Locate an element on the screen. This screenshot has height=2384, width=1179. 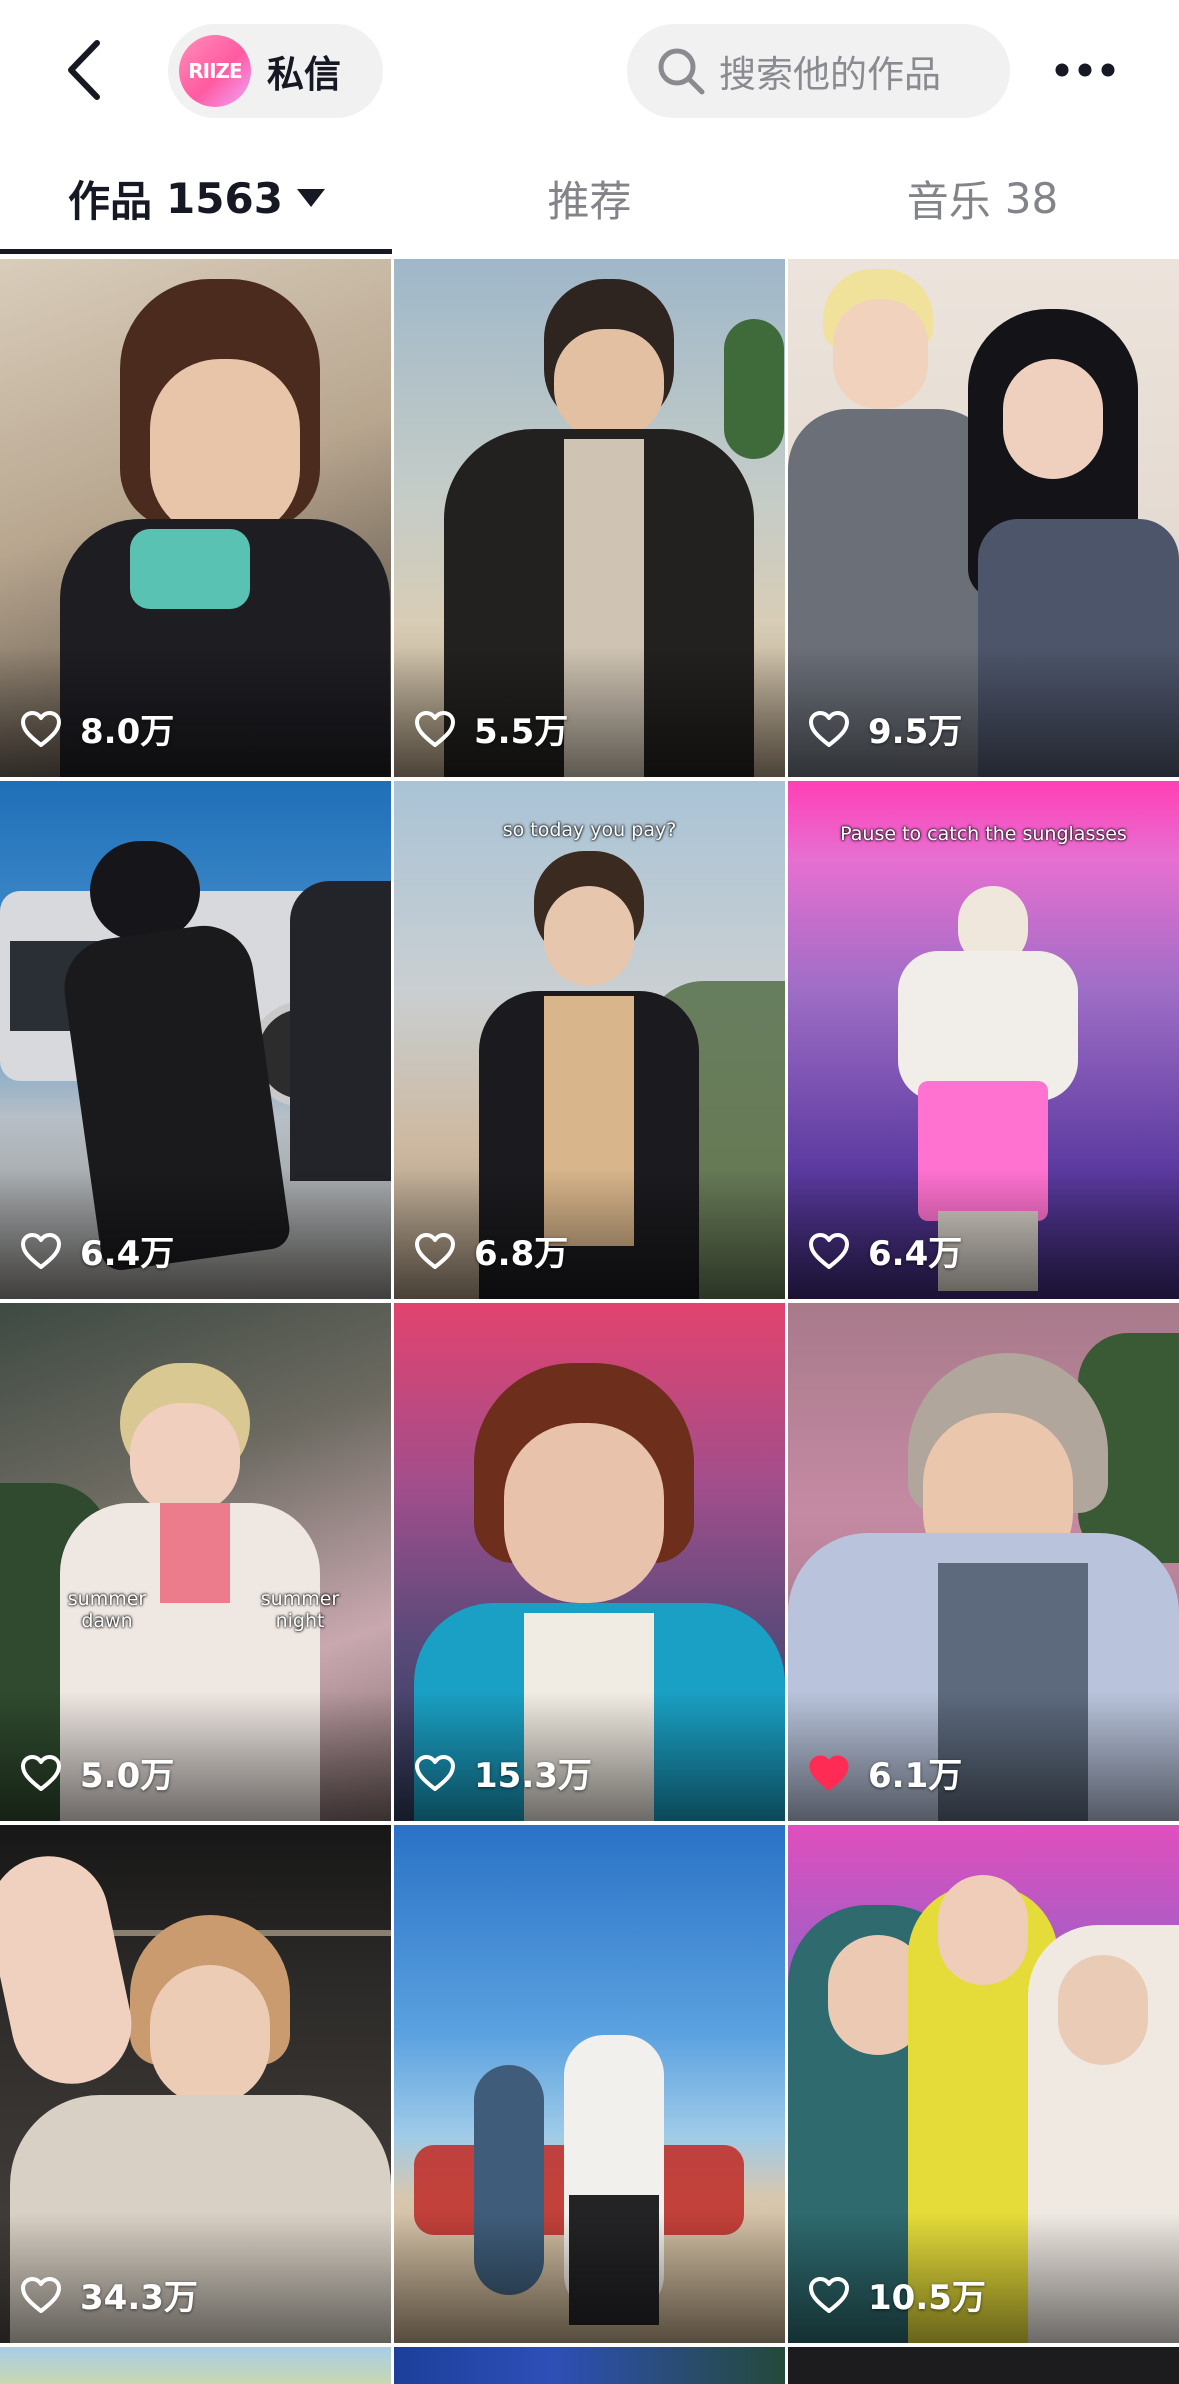
video-thumbnail: 6.1万 is located at coordinates (983, 1562).